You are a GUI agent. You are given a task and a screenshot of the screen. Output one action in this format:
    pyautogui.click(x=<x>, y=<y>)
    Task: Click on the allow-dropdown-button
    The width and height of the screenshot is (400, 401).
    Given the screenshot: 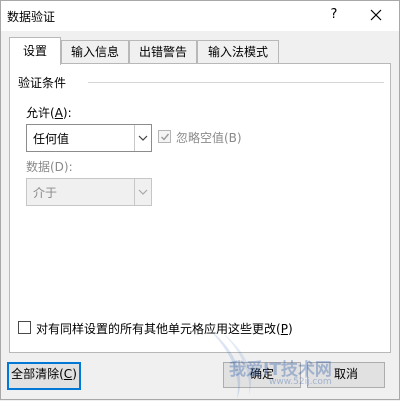 What is the action you would take?
    pyautogui.click(x=142, y=138)
    